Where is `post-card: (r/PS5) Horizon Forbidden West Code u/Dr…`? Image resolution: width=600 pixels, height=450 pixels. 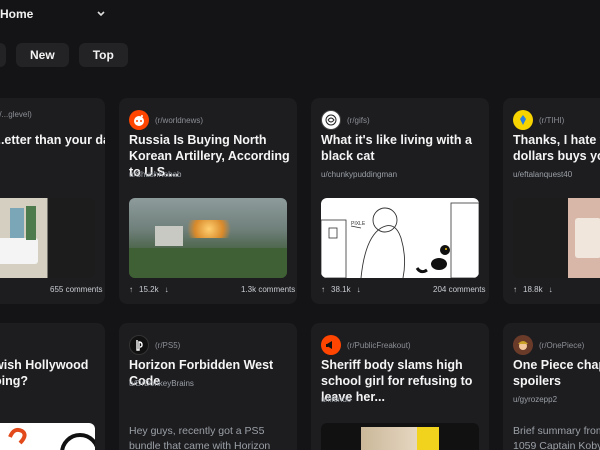
post-card: (r/PS5) Horizon Forbidden West Code u/Dr… is located at coordinates (208, 386).